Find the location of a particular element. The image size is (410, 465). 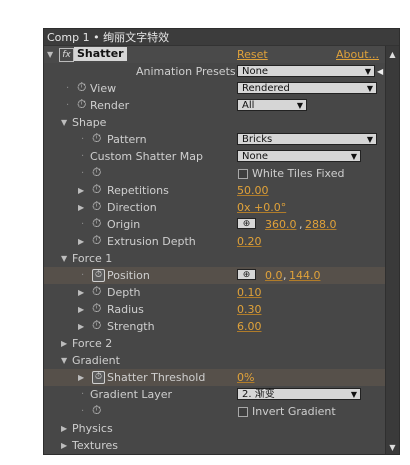

render-dropdown: All ▼ is located at coordinates (272, 105).